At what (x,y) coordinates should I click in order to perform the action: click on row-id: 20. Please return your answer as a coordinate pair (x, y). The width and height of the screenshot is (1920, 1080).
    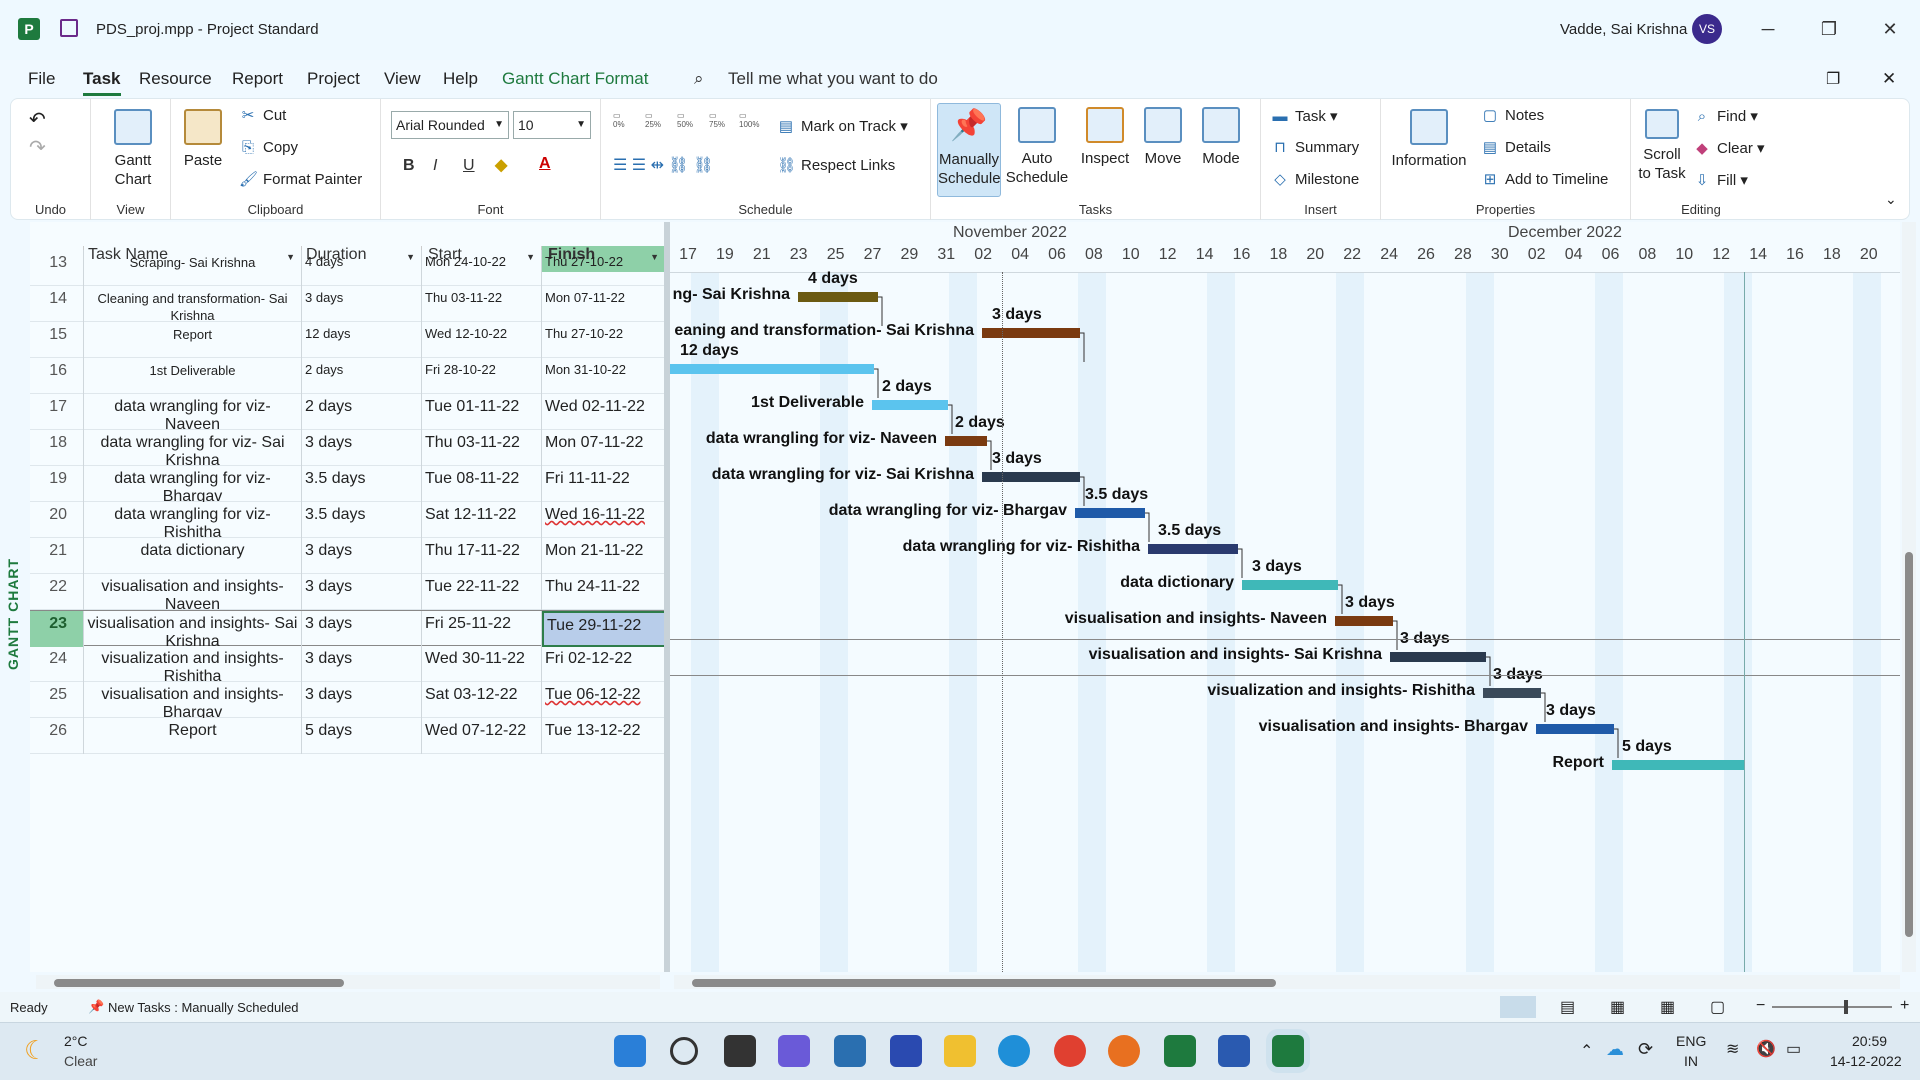
    Looking at the image, I should click on (57, 520).